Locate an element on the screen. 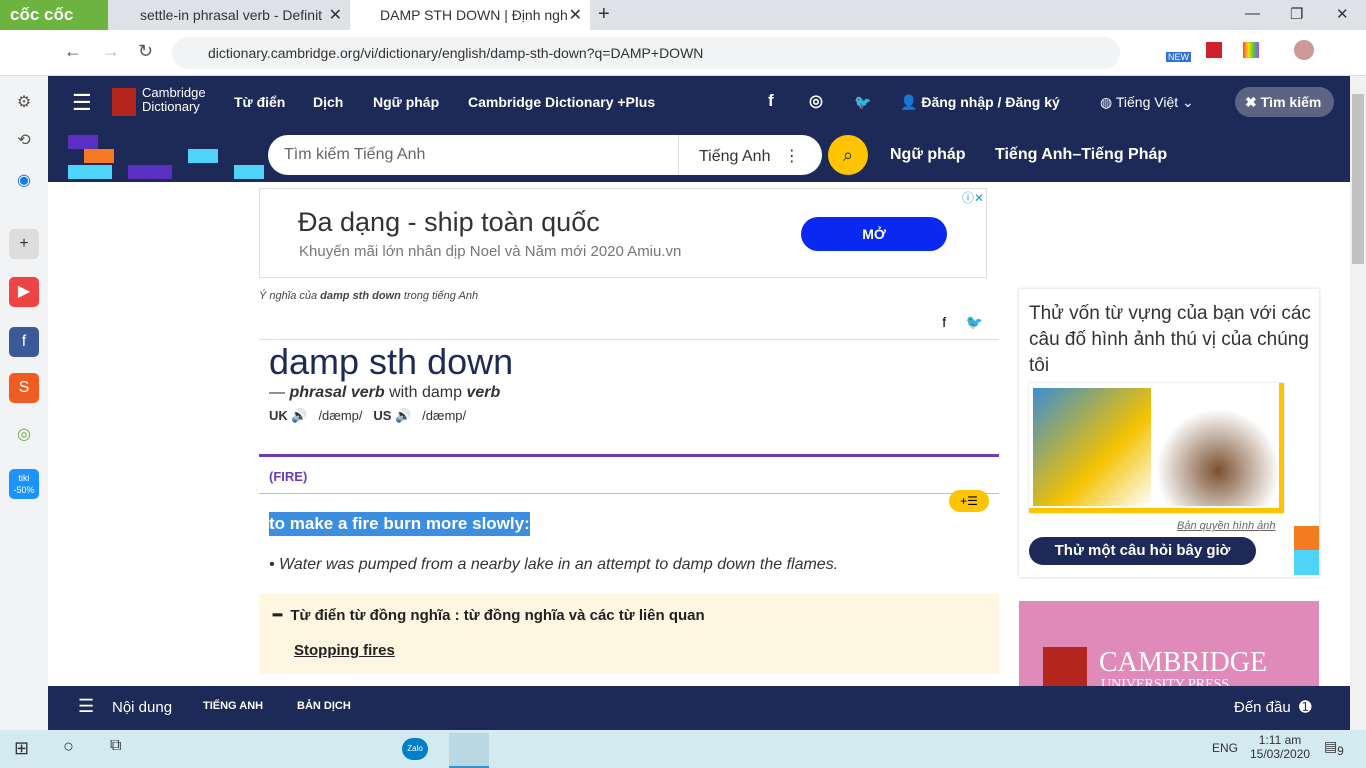  tab-damp-sth-down: DAMP STH DOWN | Định ngh ✕ is located at coordinates (470, 15).